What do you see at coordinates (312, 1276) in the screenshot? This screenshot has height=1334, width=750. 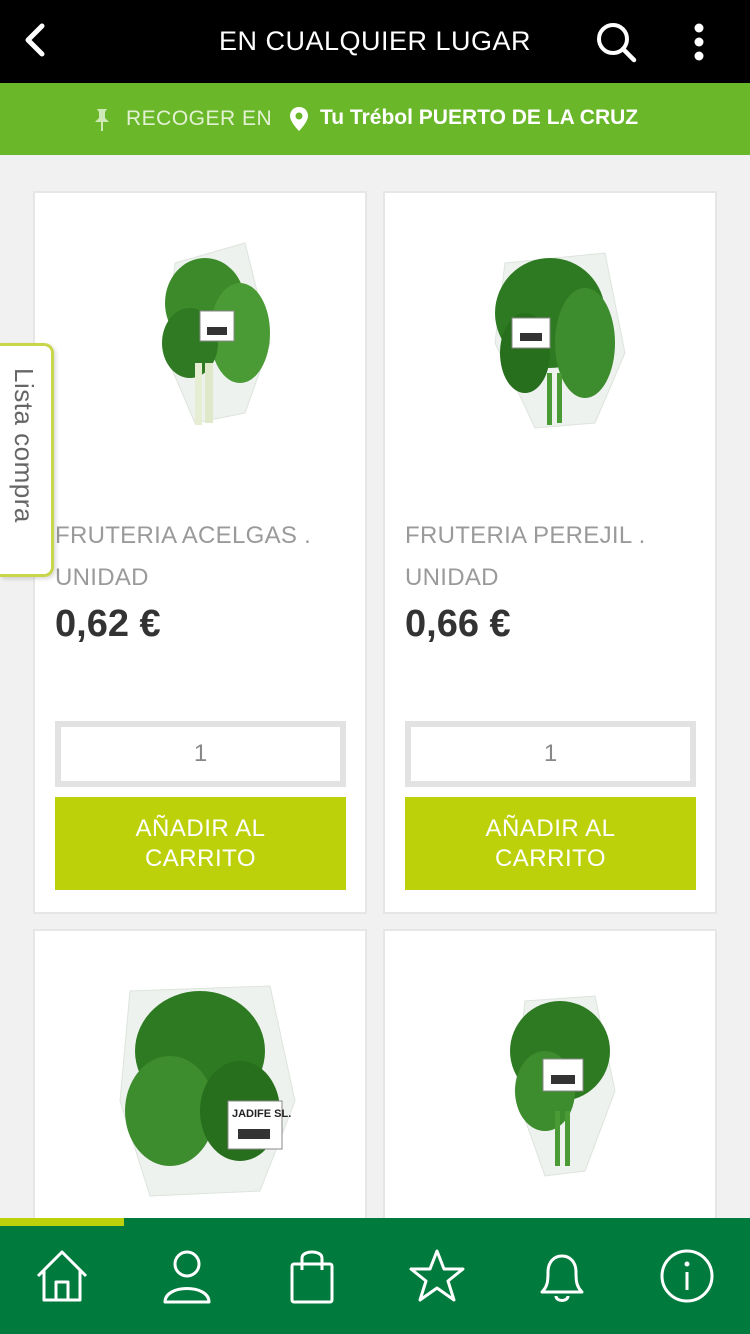 I see `shopping-bag-icon` at bounding box center [312, 1276].